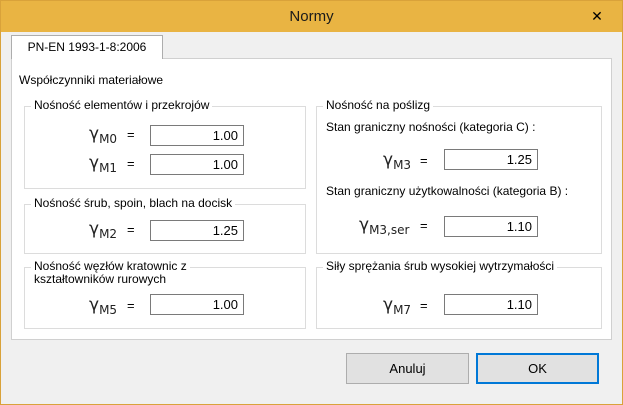 The image size is (623, 405). Describe the element at coordinates (424, 225) in the screenshot. I see `gamma-m3ser-equals: =` at that location.